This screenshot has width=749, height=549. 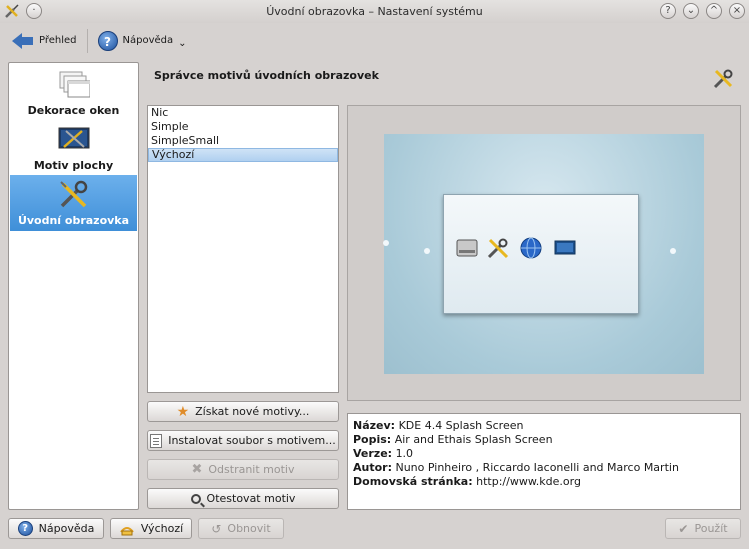 I want to click on remove-theme-button: ✖ Odstranit motiv, so click(x=243, y=469).